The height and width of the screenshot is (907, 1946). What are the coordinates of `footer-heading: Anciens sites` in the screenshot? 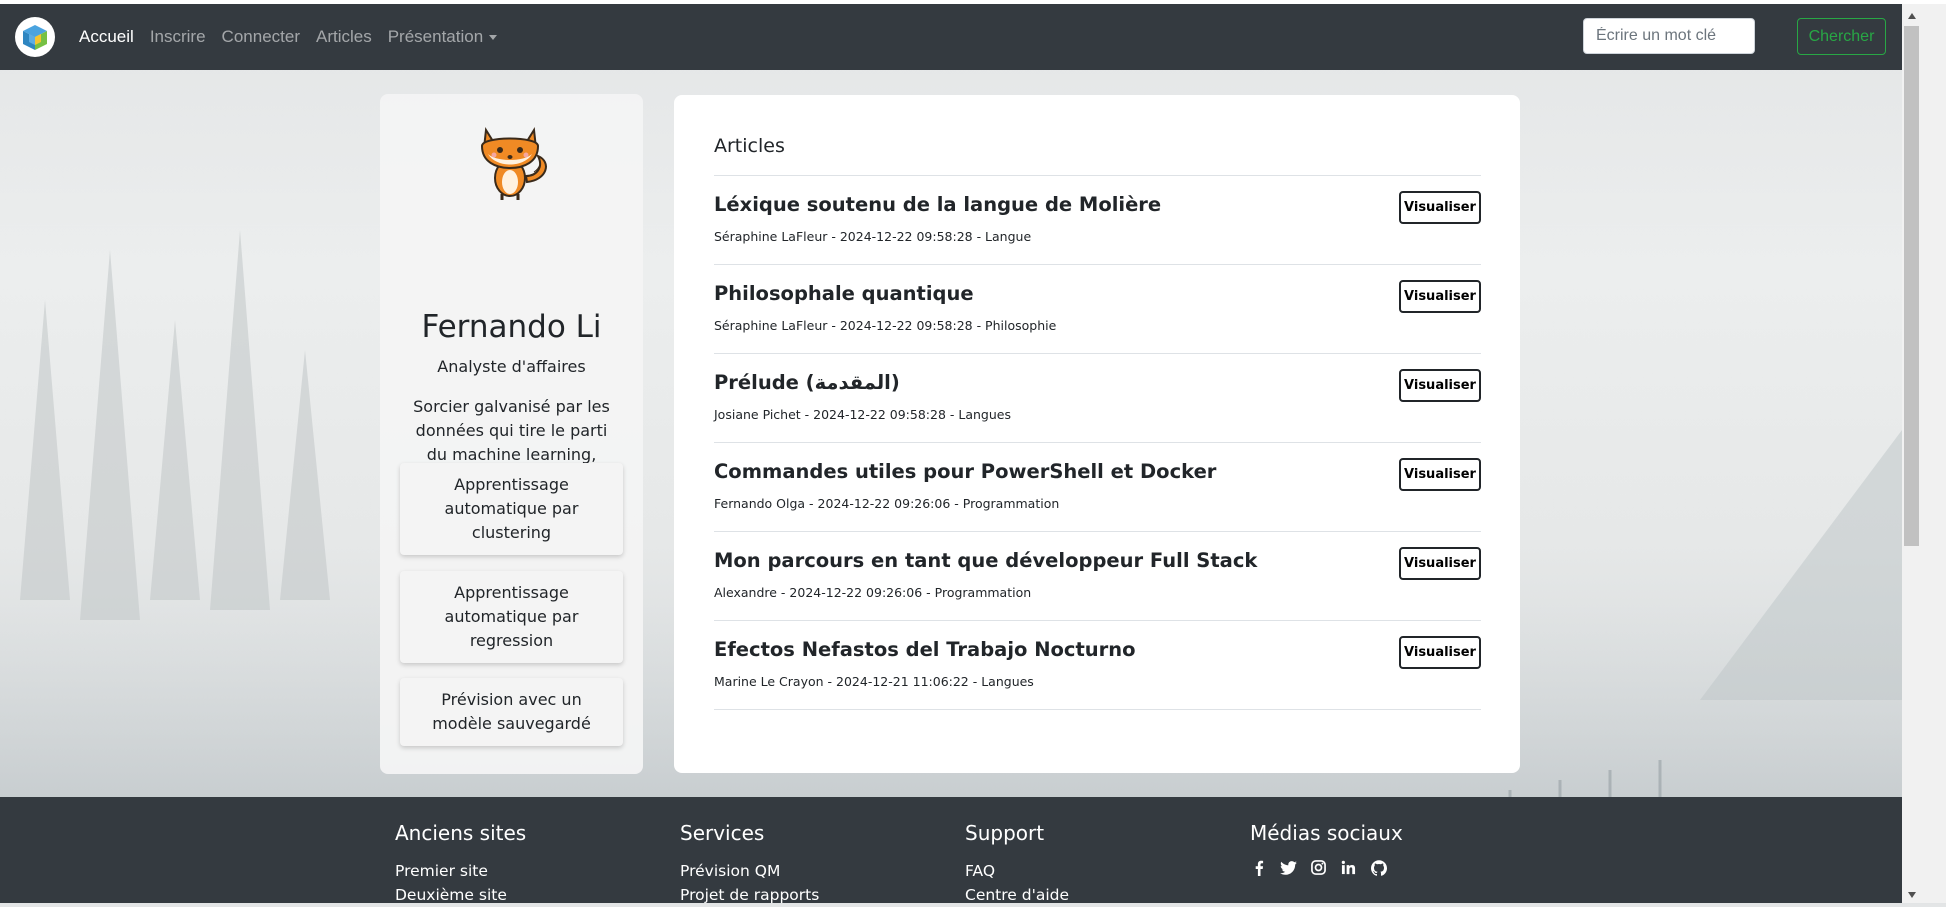 It's located at (461, 833).